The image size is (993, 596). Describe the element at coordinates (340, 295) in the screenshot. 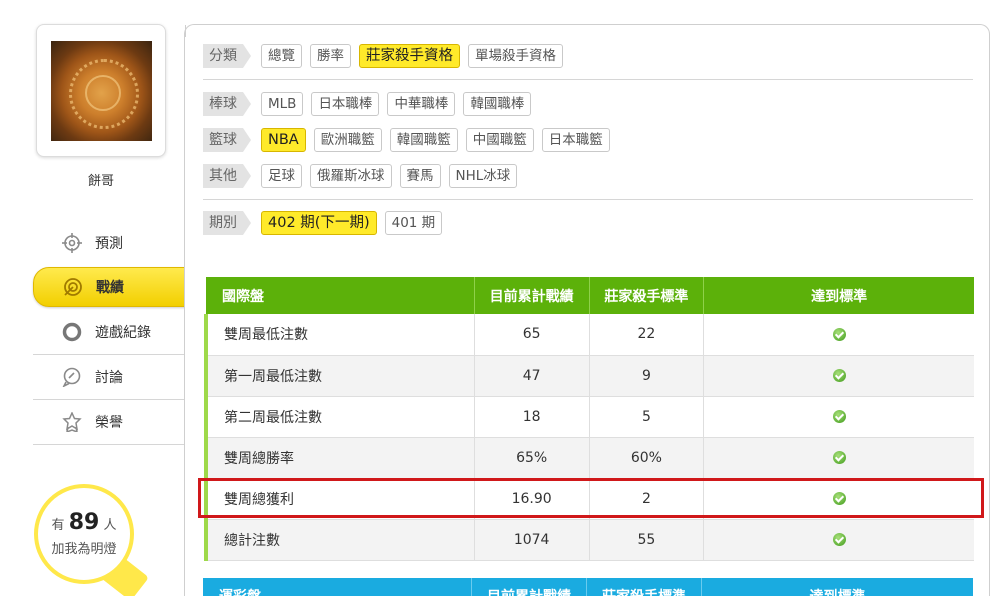

I see `column-header: 國際盤` at that location.